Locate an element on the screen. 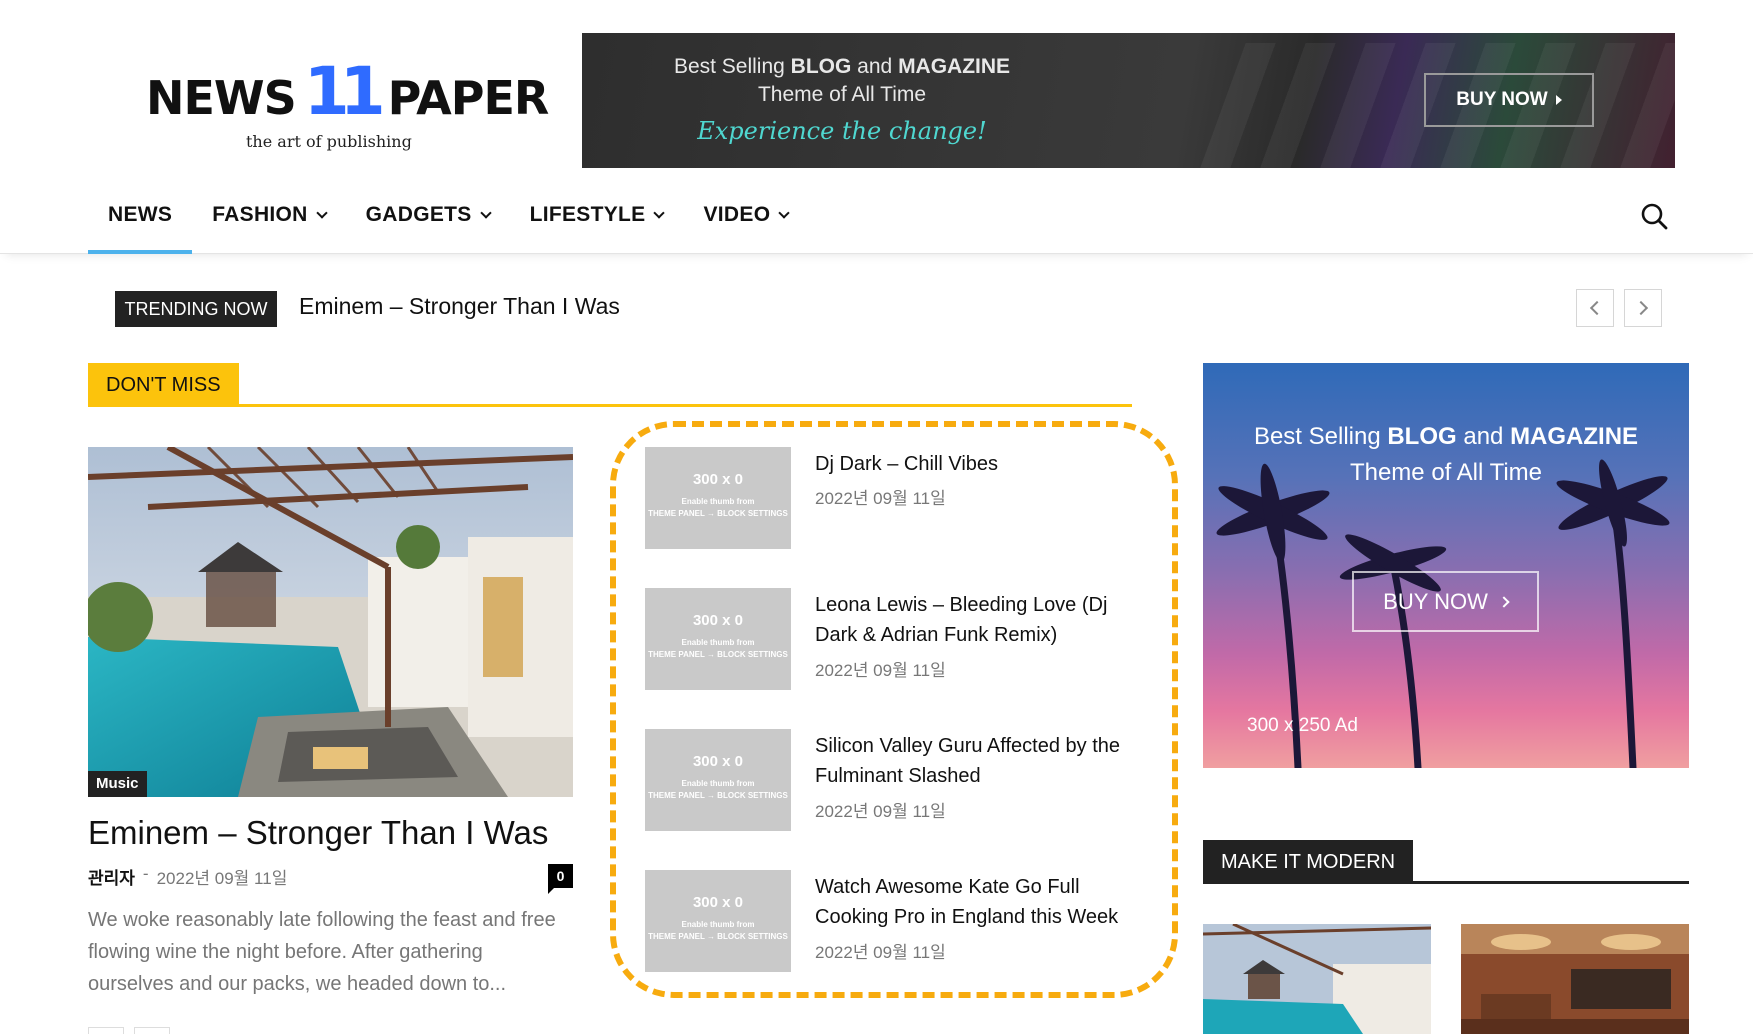  nav-item-fashion: FASHION is located at coordinates (268, 215).